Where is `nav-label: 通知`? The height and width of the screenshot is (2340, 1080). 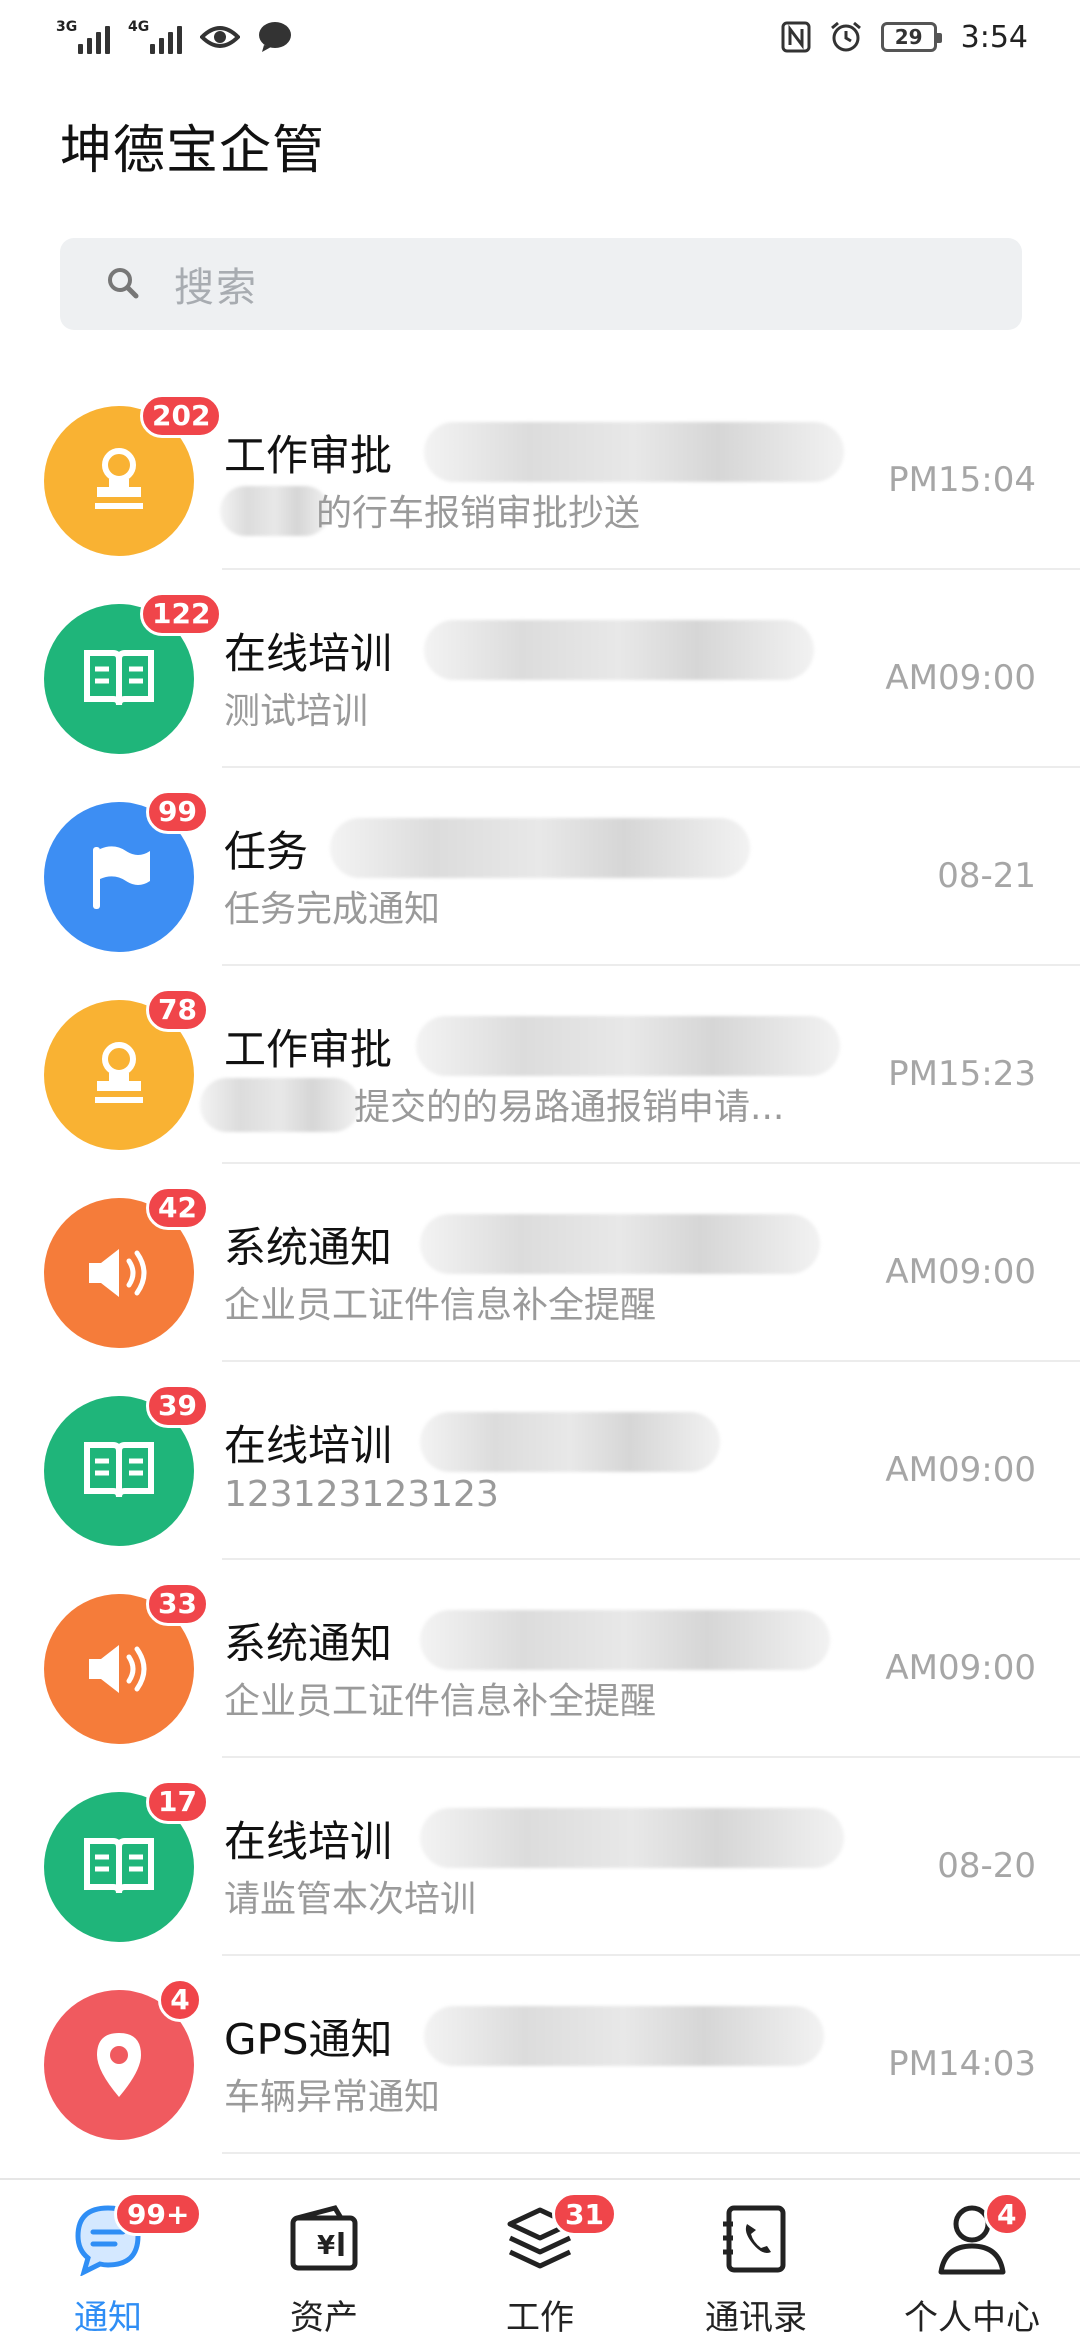
nav-label: 通知 is located at coordinates (108, 2318).